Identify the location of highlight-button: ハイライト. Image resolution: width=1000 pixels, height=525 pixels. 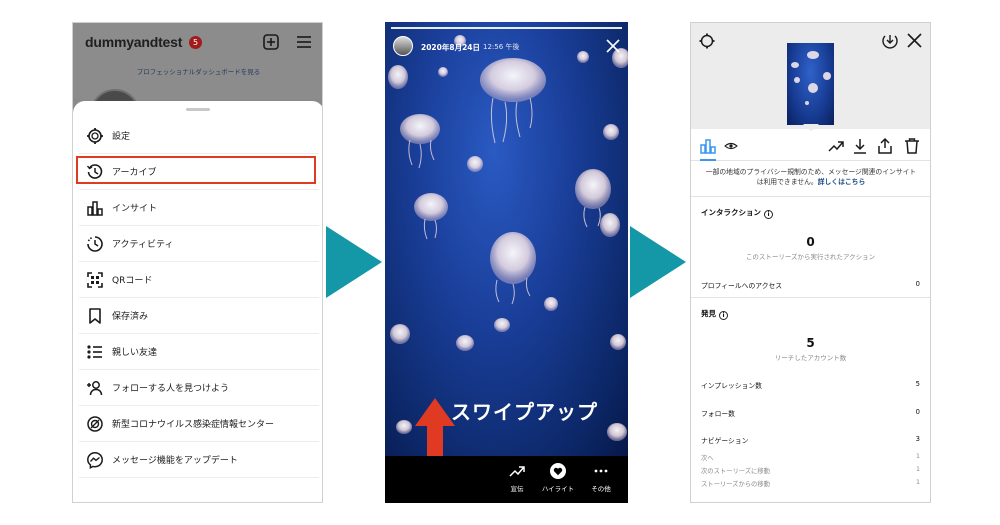
(558, 477).